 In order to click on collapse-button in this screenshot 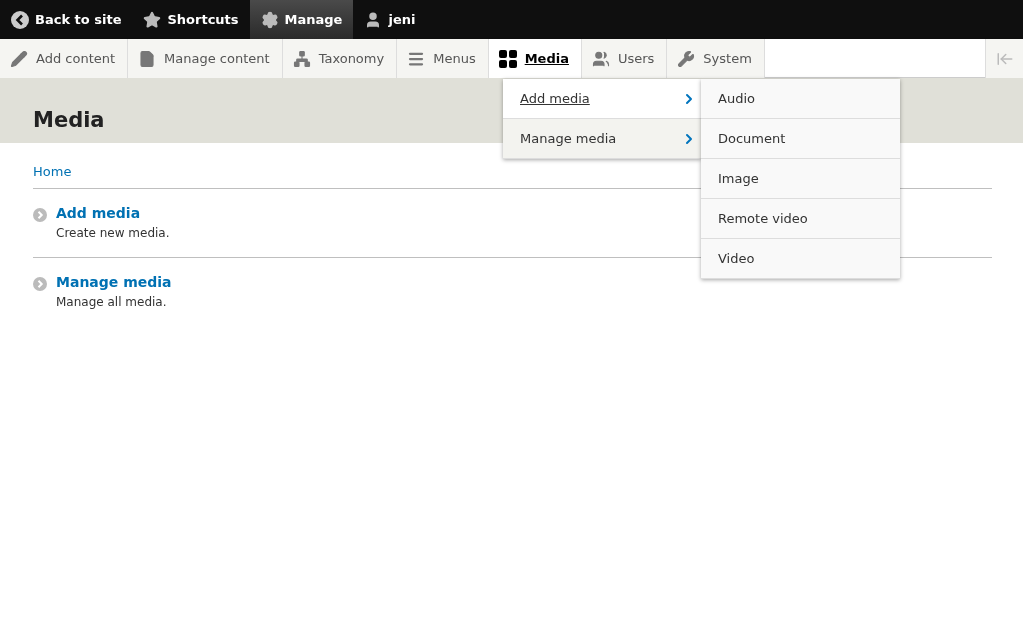, I will do `click(1004, 58)`.